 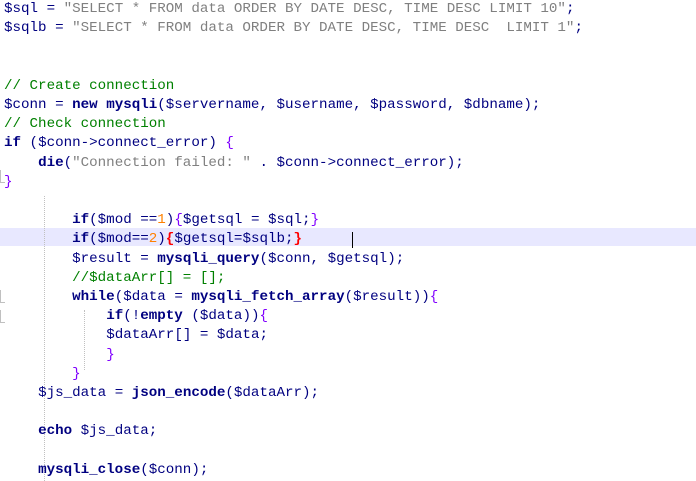 What do you see at coordinates (106, 470) in the screenshot?
I see `code-line: mysqli_close($conn);` at bounding box center [106, 470].